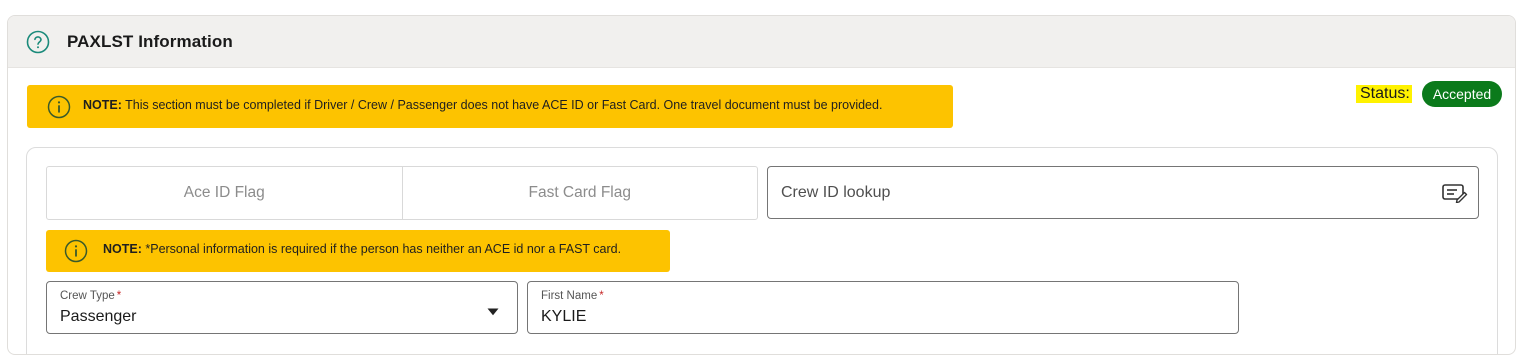 The width and height of the screenshot is (1522, 355). Describe the element at coordinates (282, 307) in the screenshot. I see `crew-type-select: Crew Type * Passenger` at that location.